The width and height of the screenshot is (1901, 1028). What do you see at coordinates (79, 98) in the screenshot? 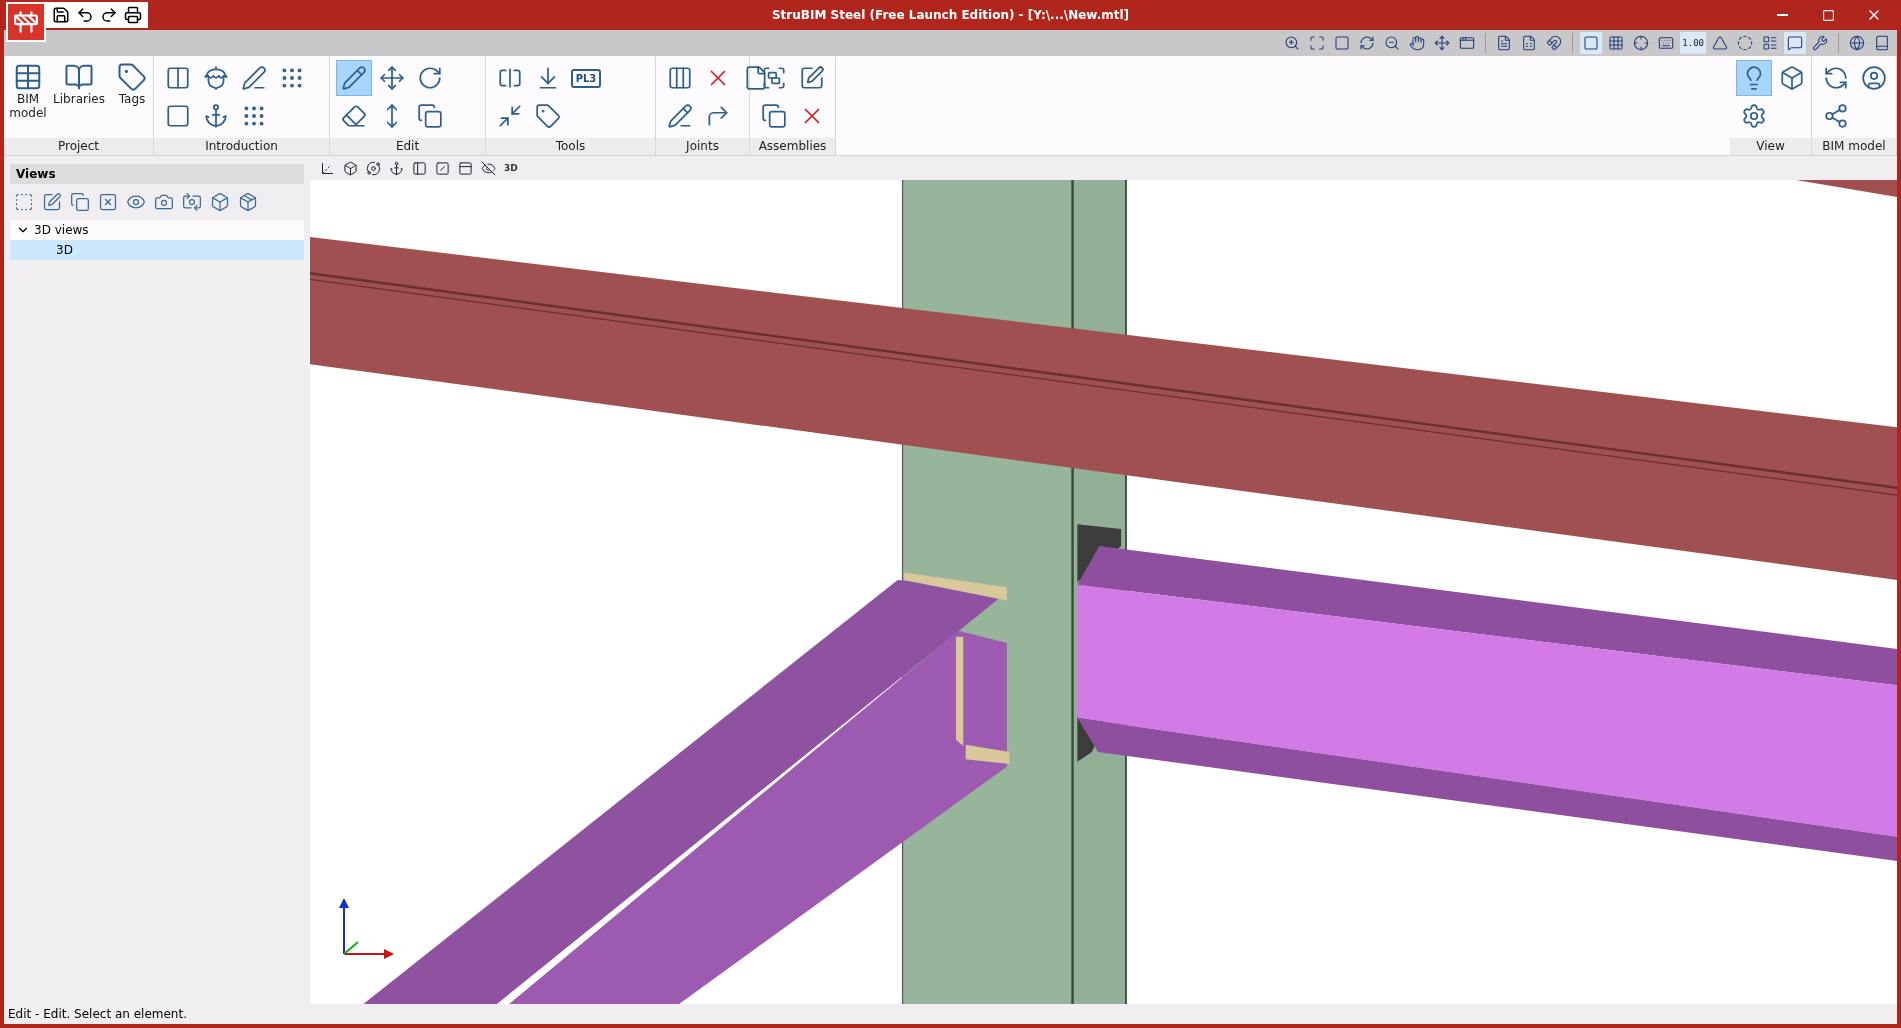
I see `ribbon-button: Libraries` at bounding box center [79, 98].